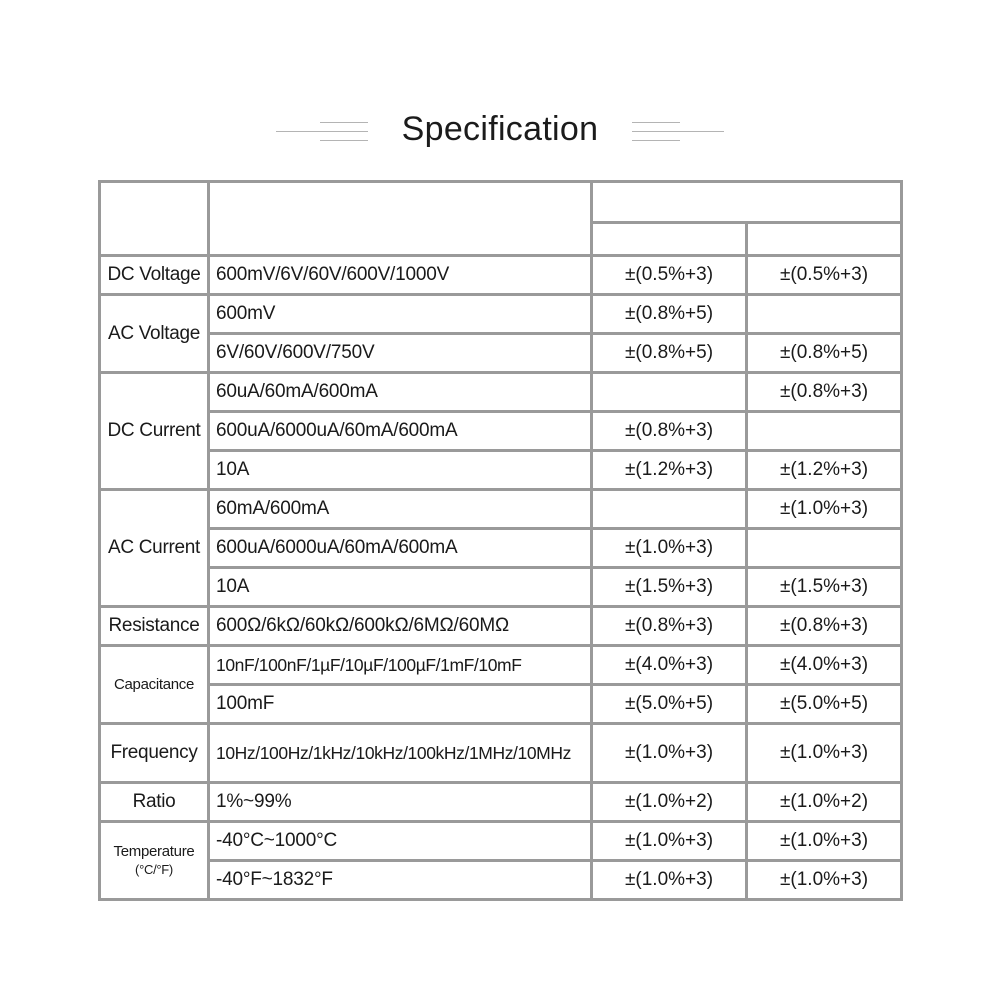 This screenshot has height=1000, width=1000. I want to click on function-cell: DC Current, so click(154, 431).